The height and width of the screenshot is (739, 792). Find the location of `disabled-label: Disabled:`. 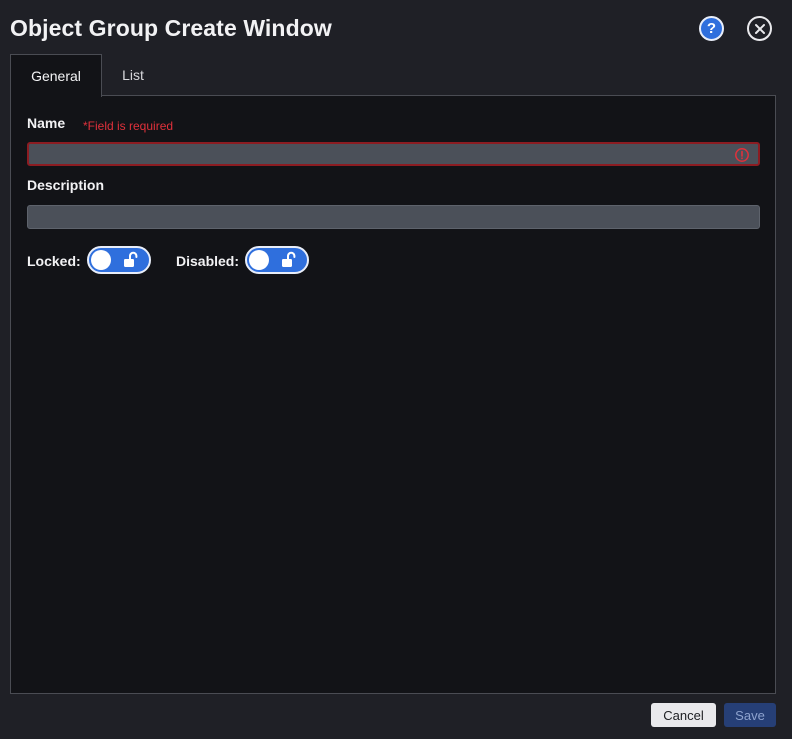

disabled-label: Disabled: is located at coordinates (208, 261).